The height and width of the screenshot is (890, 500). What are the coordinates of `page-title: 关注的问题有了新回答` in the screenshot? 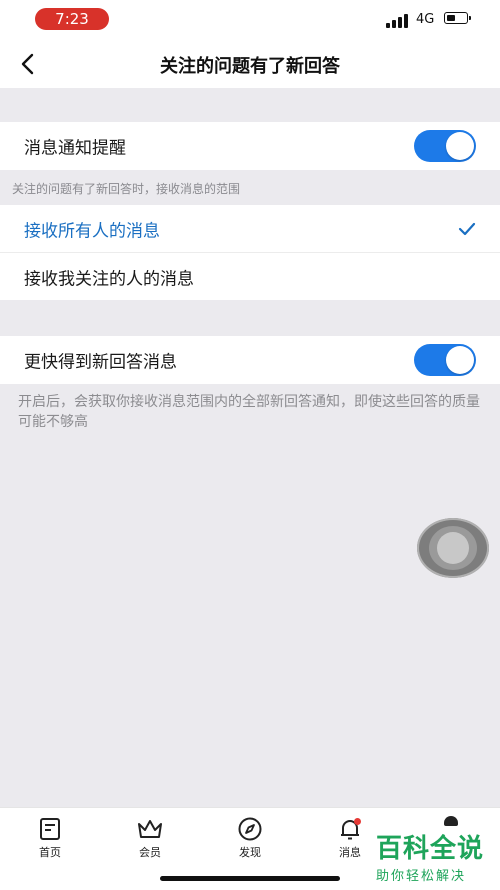 It's located at (250, 66).